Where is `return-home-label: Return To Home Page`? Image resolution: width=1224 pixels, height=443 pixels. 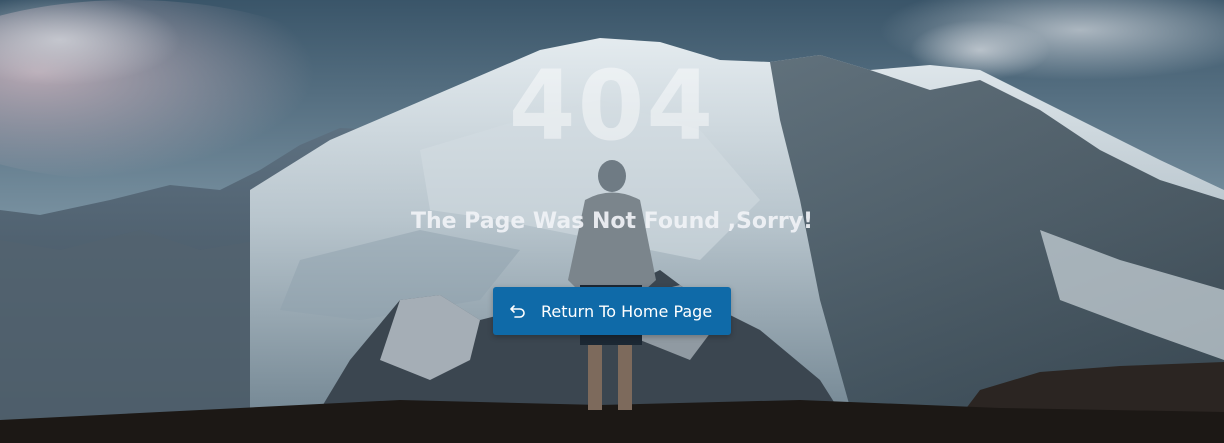
return-home-label: Return To Home Page is located at coordinates (627, 311).